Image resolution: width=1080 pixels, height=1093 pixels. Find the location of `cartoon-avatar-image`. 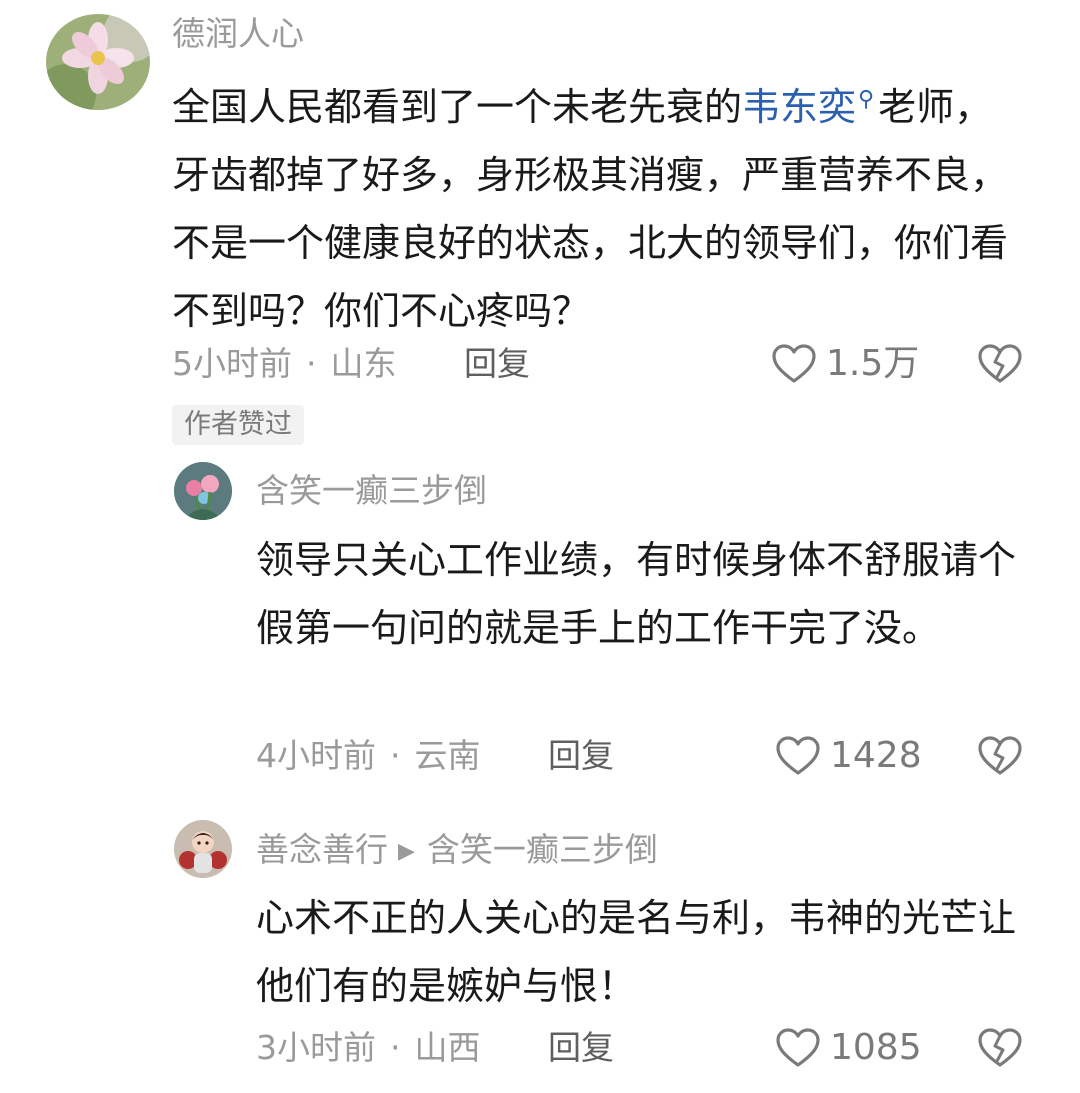

cartoon-avatar-image is located at coordinates (203, 849).